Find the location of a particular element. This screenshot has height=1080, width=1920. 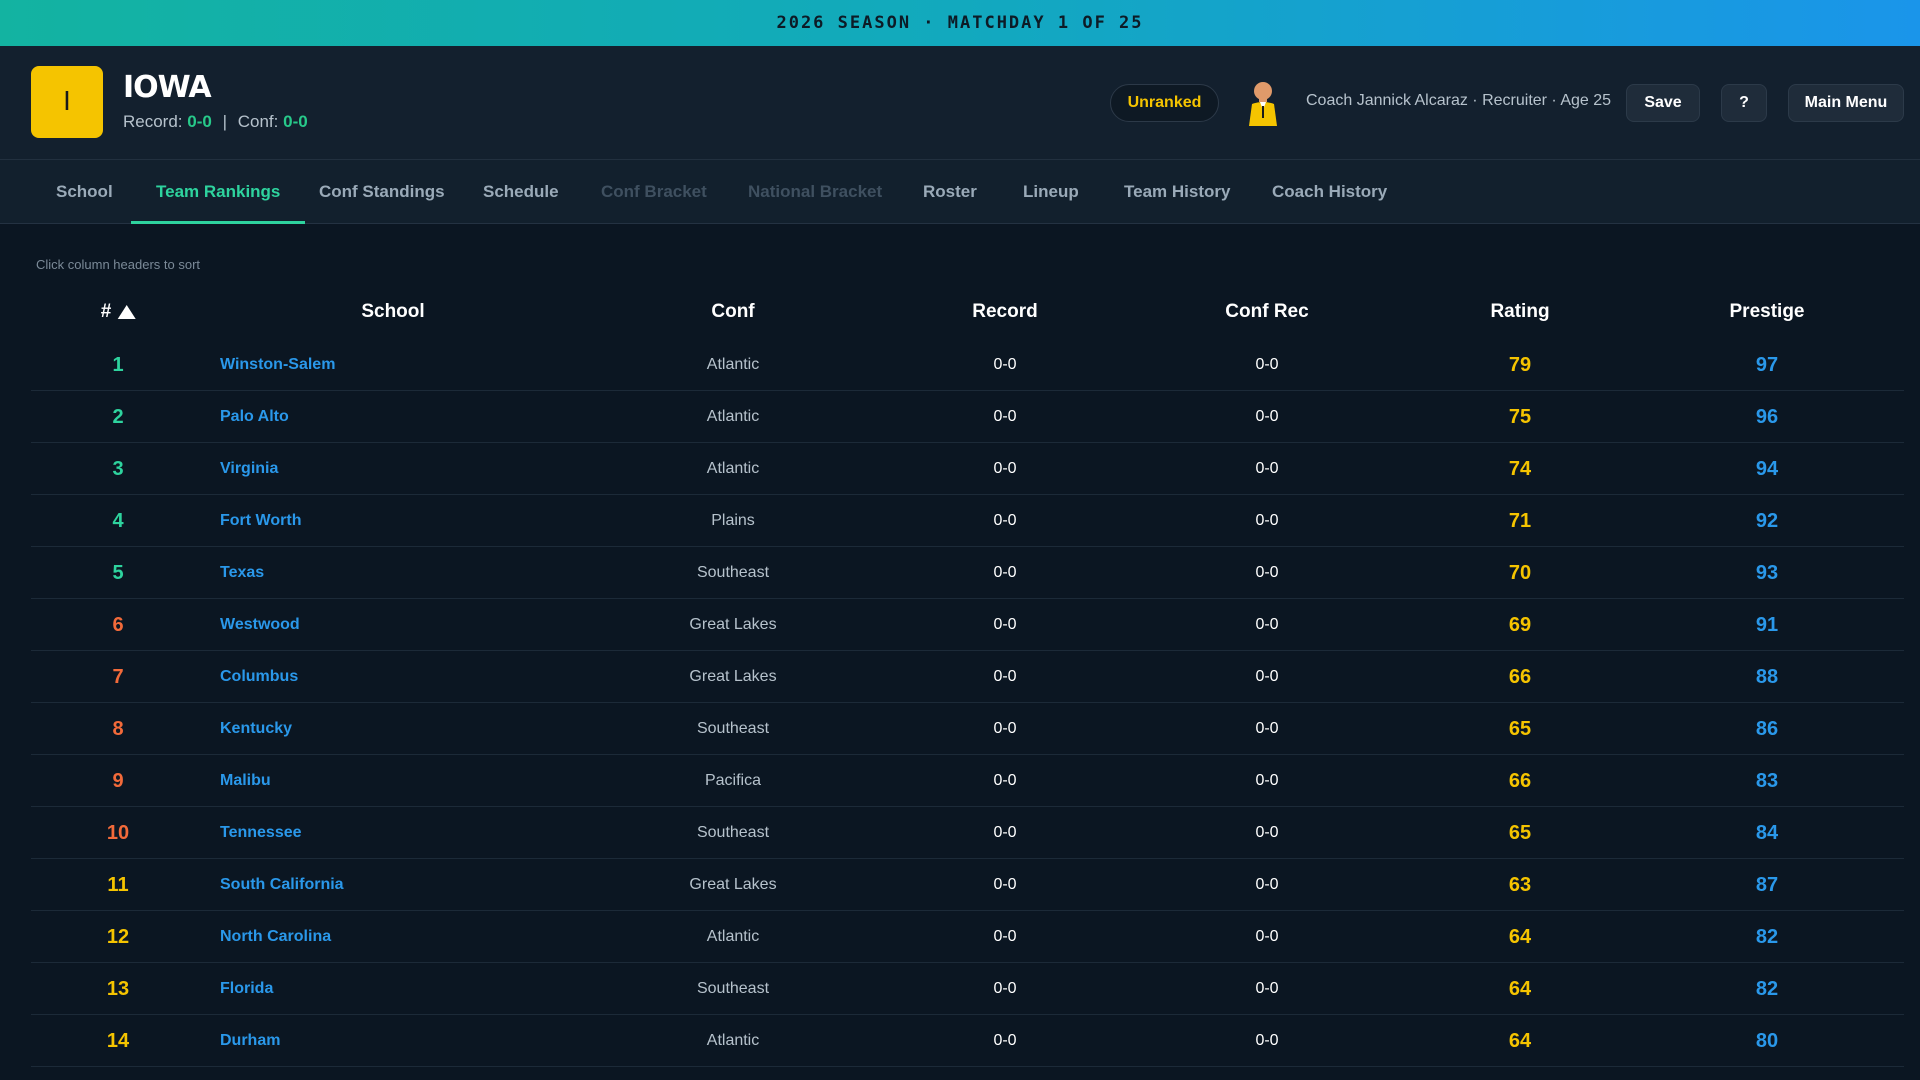

table-row: 7 Columbus Great Lakes 0-0 0-0 66 88 is located at coordinates (967, 677).